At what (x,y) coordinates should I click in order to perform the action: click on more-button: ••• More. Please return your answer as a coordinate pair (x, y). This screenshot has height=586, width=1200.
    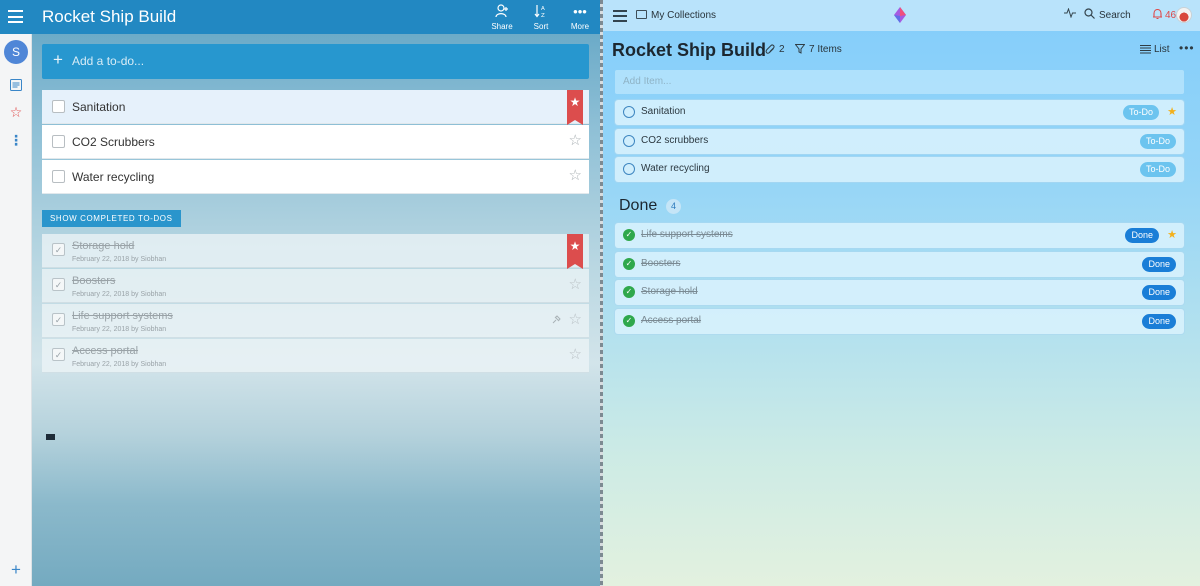
    Looking at the image, I should click on (580, 17).